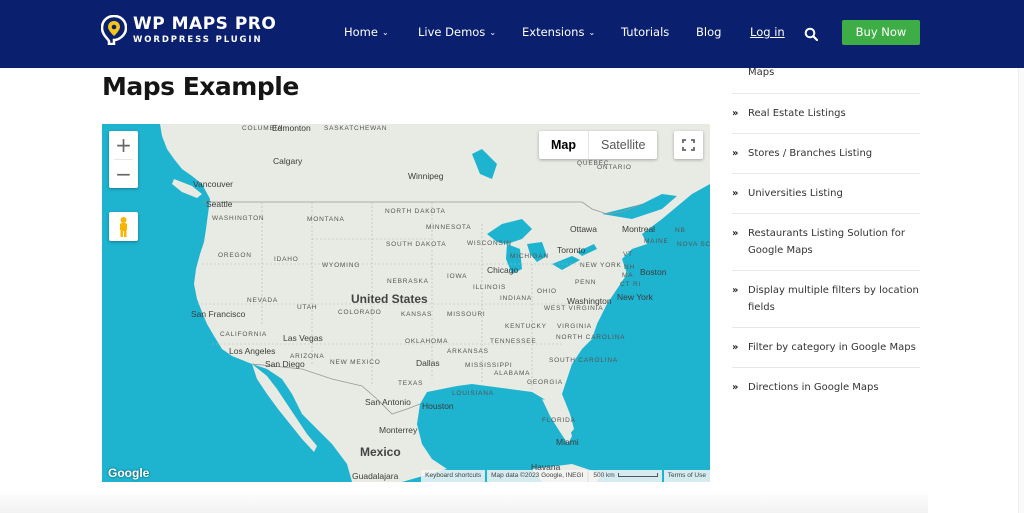 This screenshot has height=513, width=1024. Describe the element at coordinates (426, 176) in the screenshot. I see `city-label: Winnipeg` at that location.